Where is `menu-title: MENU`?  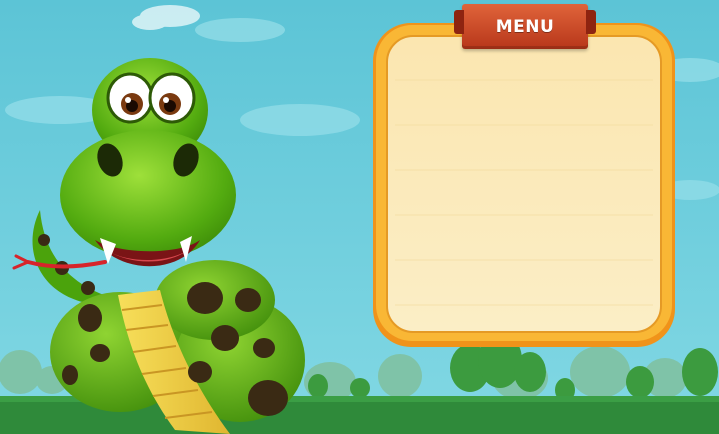 menu-title: MENU is located at coordinates (525, 26).